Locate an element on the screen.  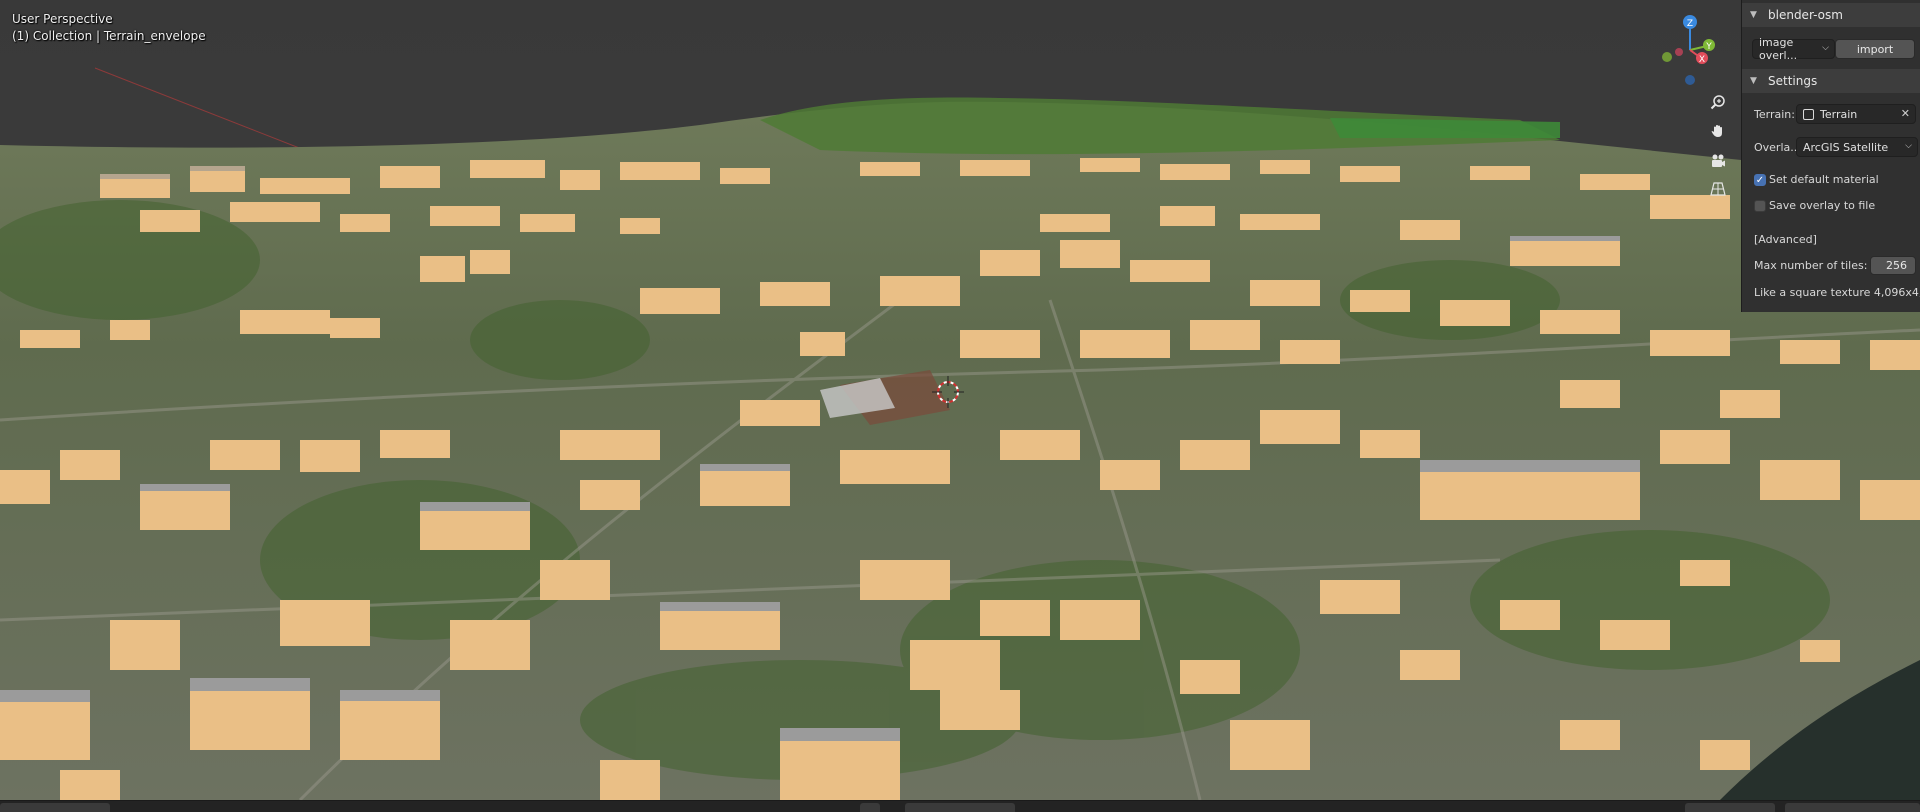
camera-view-button is located at coordinates (1718, 161).